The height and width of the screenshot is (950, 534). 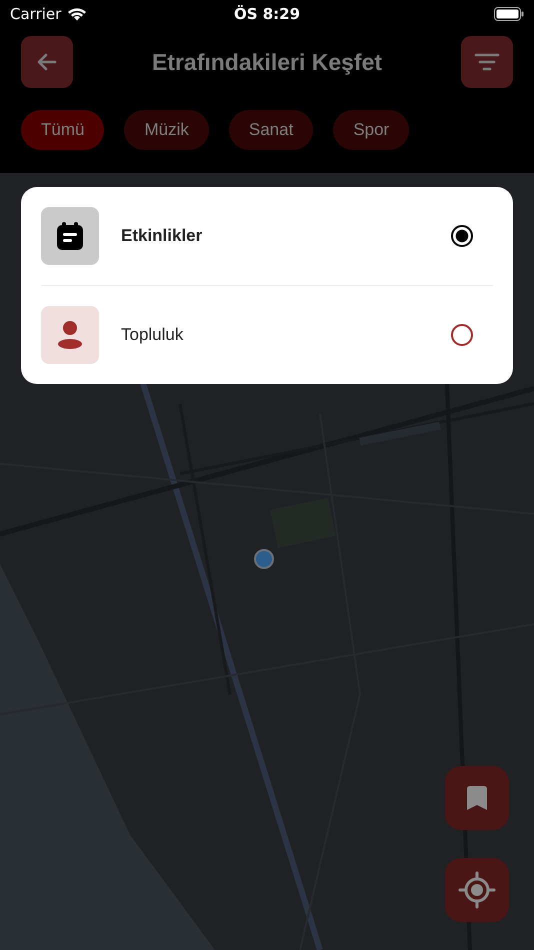 I want to click on layer-option: Topluluk, so click(x=267, y=334).